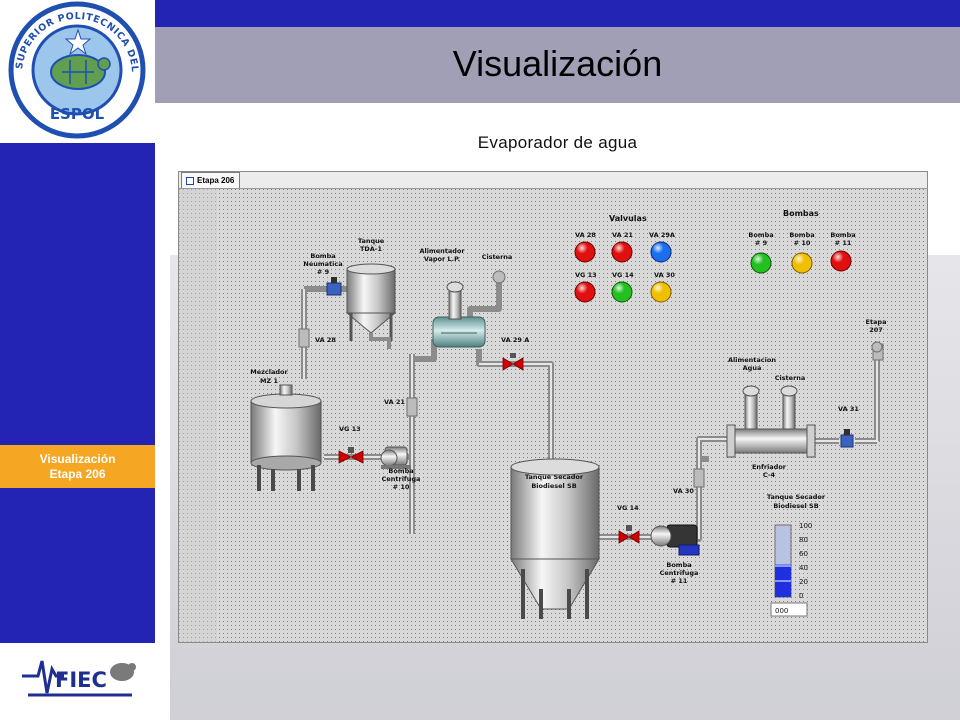 The height and width of the screenshot is (725, 960). Describe the element at coordinates (662, 235) in the screenshot. I see `valve-label-va29a: VA 29A` at that location.